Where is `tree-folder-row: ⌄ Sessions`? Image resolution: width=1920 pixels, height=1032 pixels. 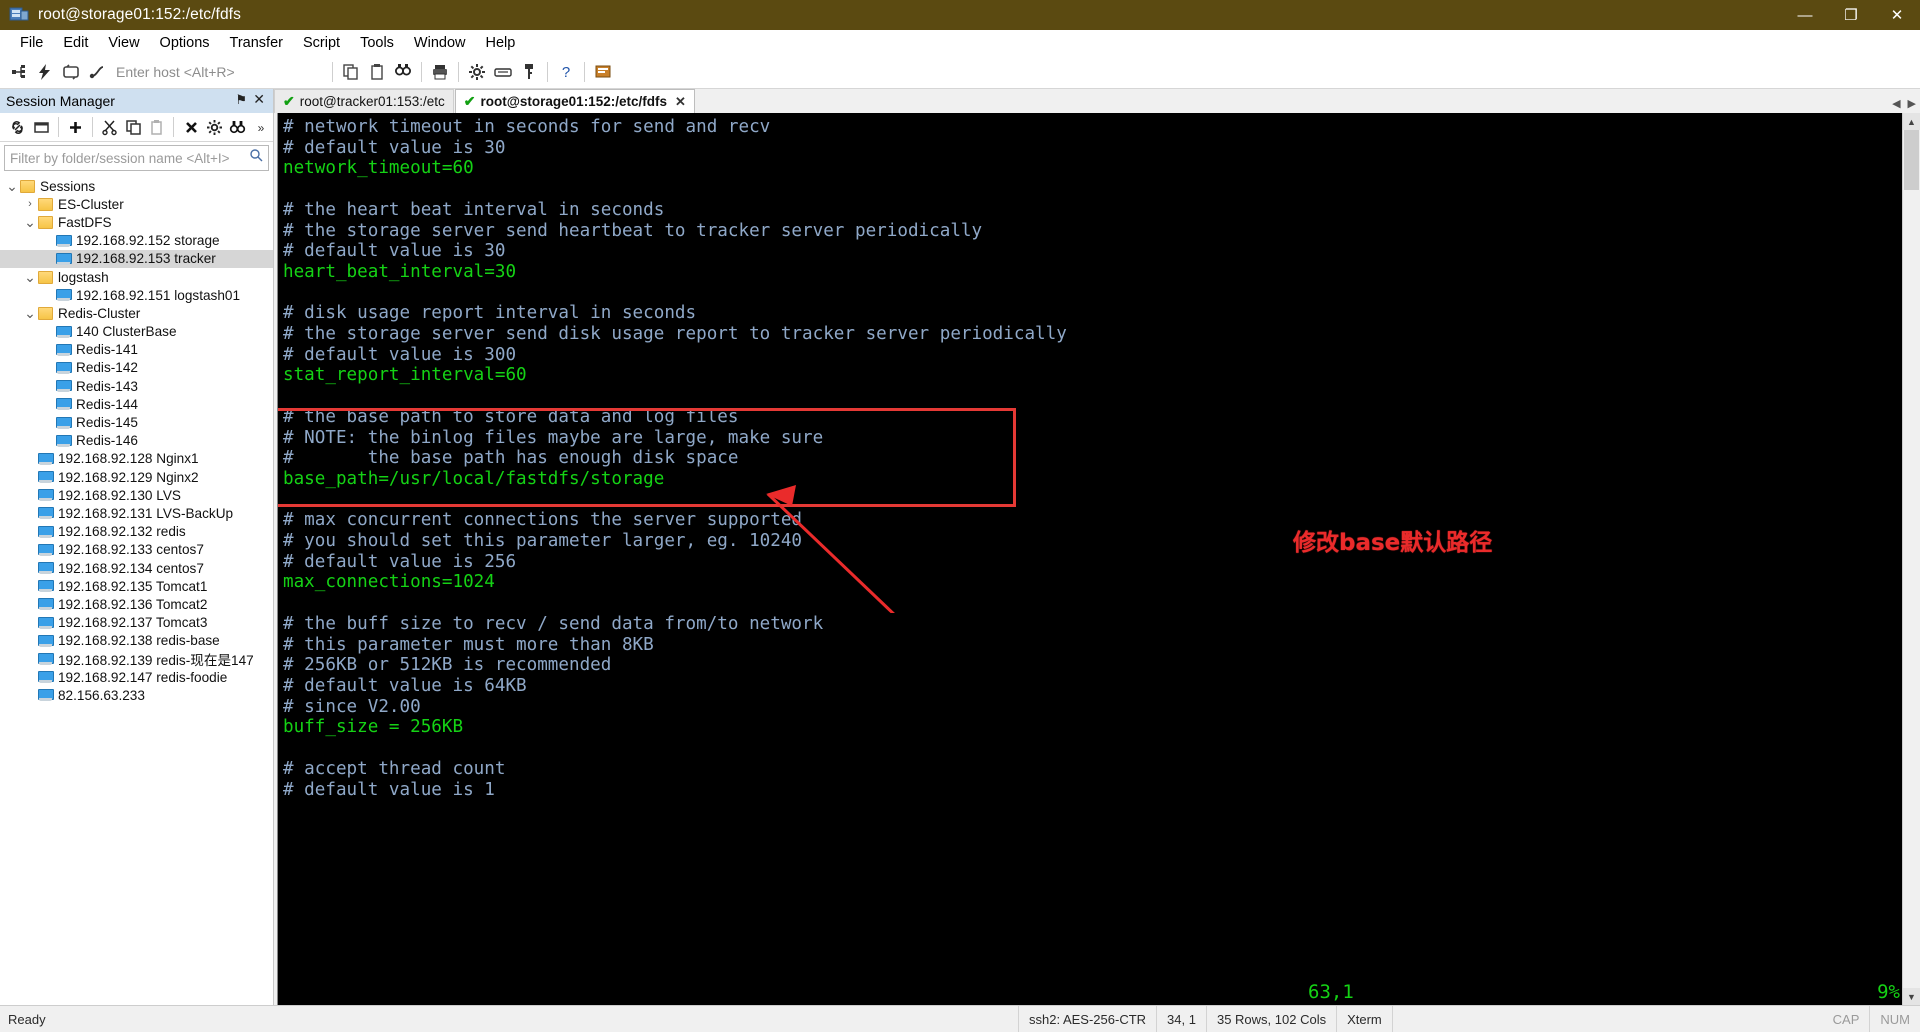 tree-folder-row: ⌄ Sessions is located at coordinates (136, 186).